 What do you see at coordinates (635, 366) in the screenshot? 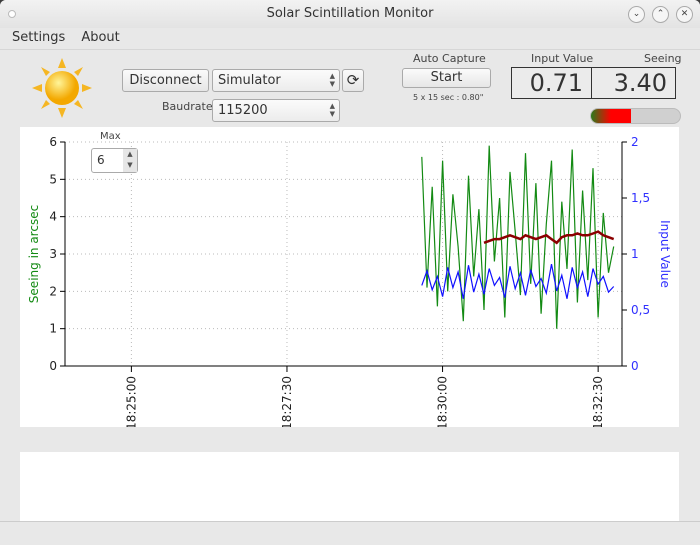
I see `y2-tick-label: 0` at bounding box center [635, 366].